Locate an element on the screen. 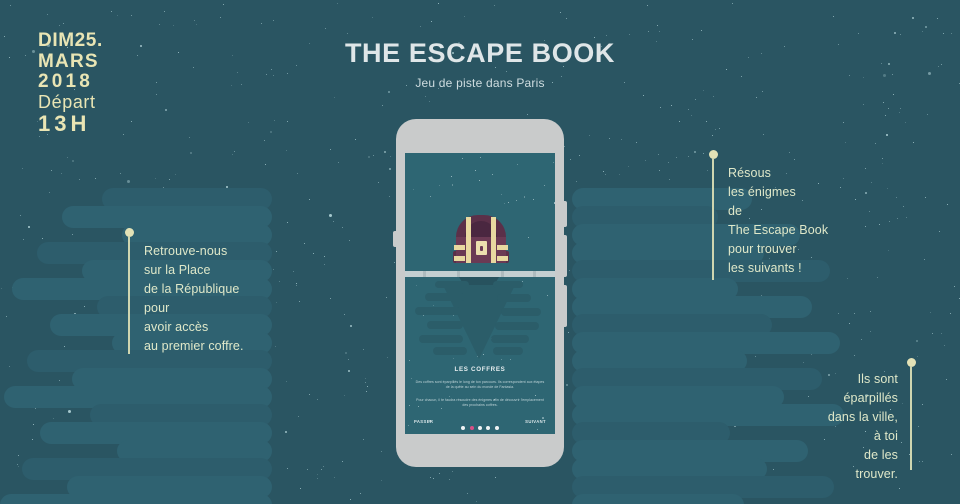  next-button: SUIVANT is located at coordinates (535, 421).